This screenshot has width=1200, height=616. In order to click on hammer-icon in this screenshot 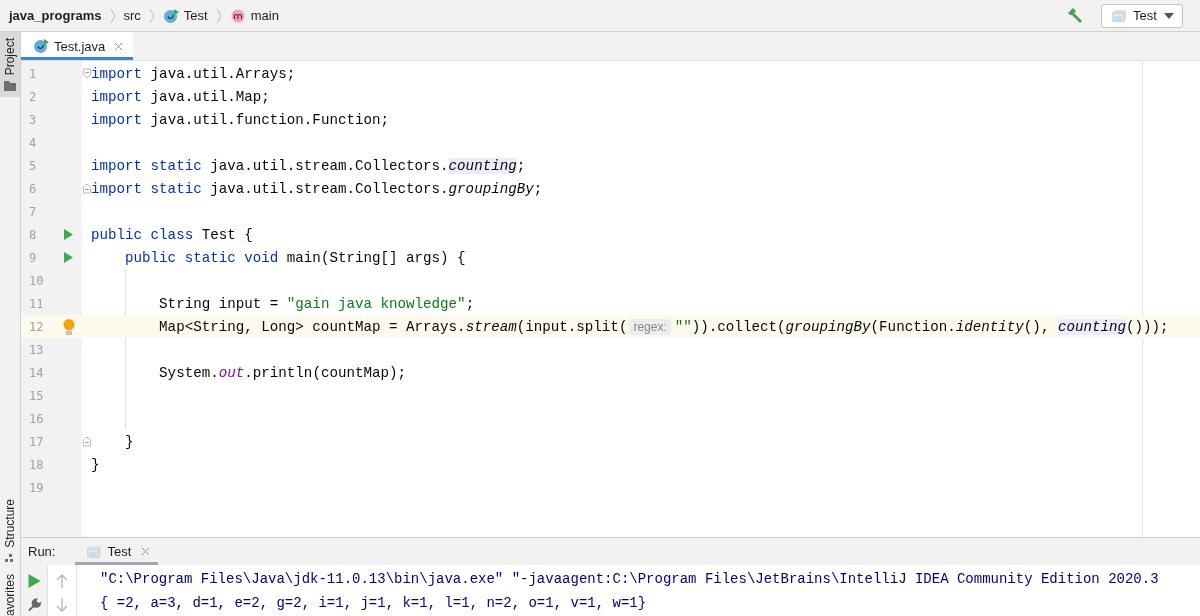, I will do `click(1075, 15)`.